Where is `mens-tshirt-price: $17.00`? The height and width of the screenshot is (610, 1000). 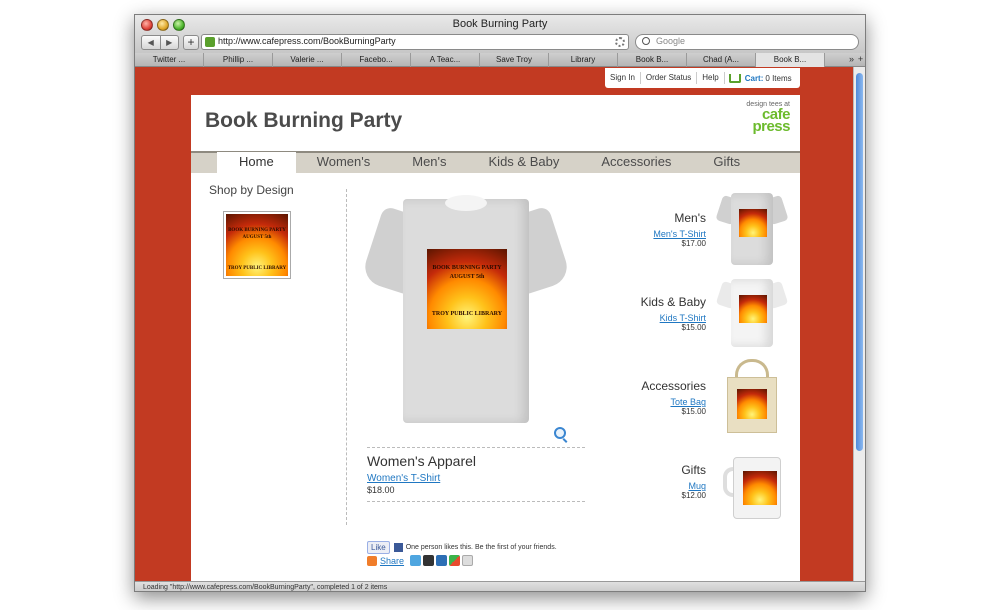
mens-tshirt-price: $17.00 is located at coordinates (693, 243).